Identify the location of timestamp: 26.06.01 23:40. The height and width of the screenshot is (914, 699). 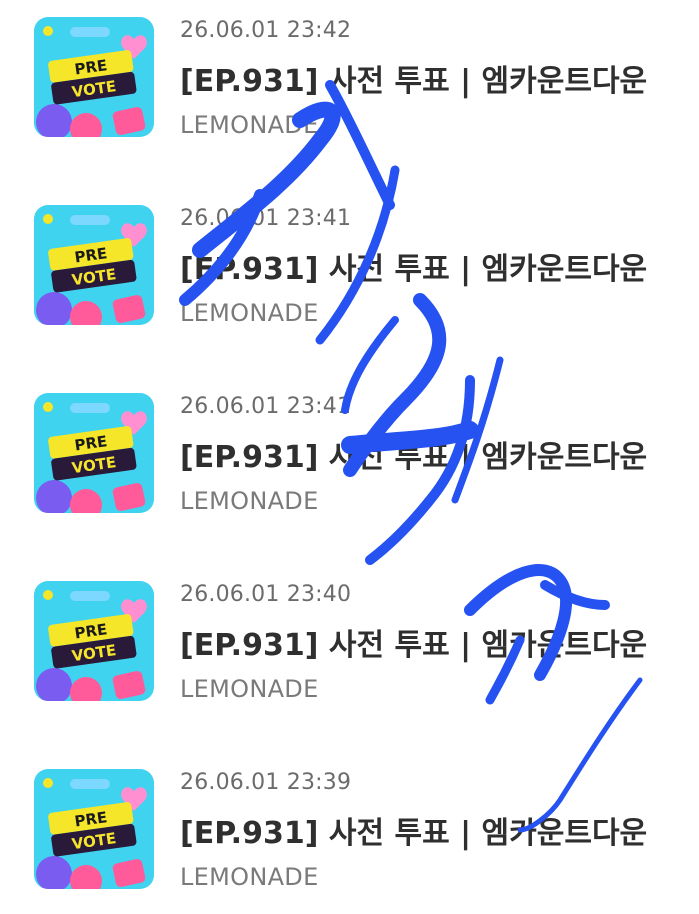
(266, 594).